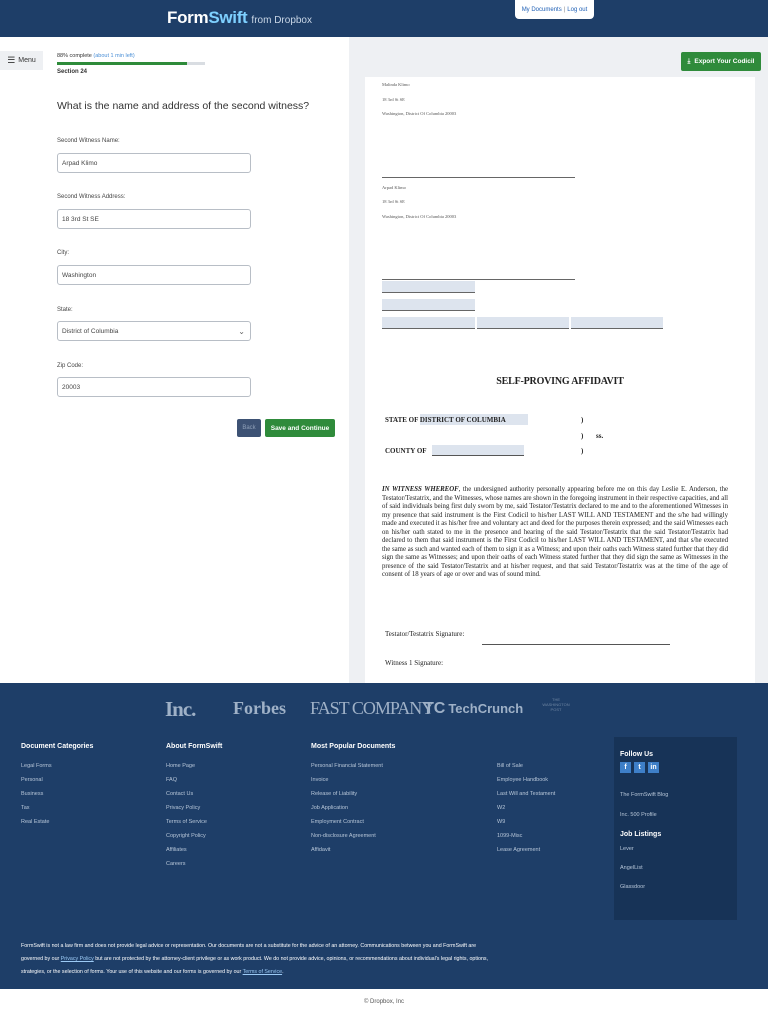 The height and width of the screenshot is (1024, 768). What do you see at coordinates (353, 780) in the screenshot?
I see `footer-link: Invoice` at bounding box center [353, 780].